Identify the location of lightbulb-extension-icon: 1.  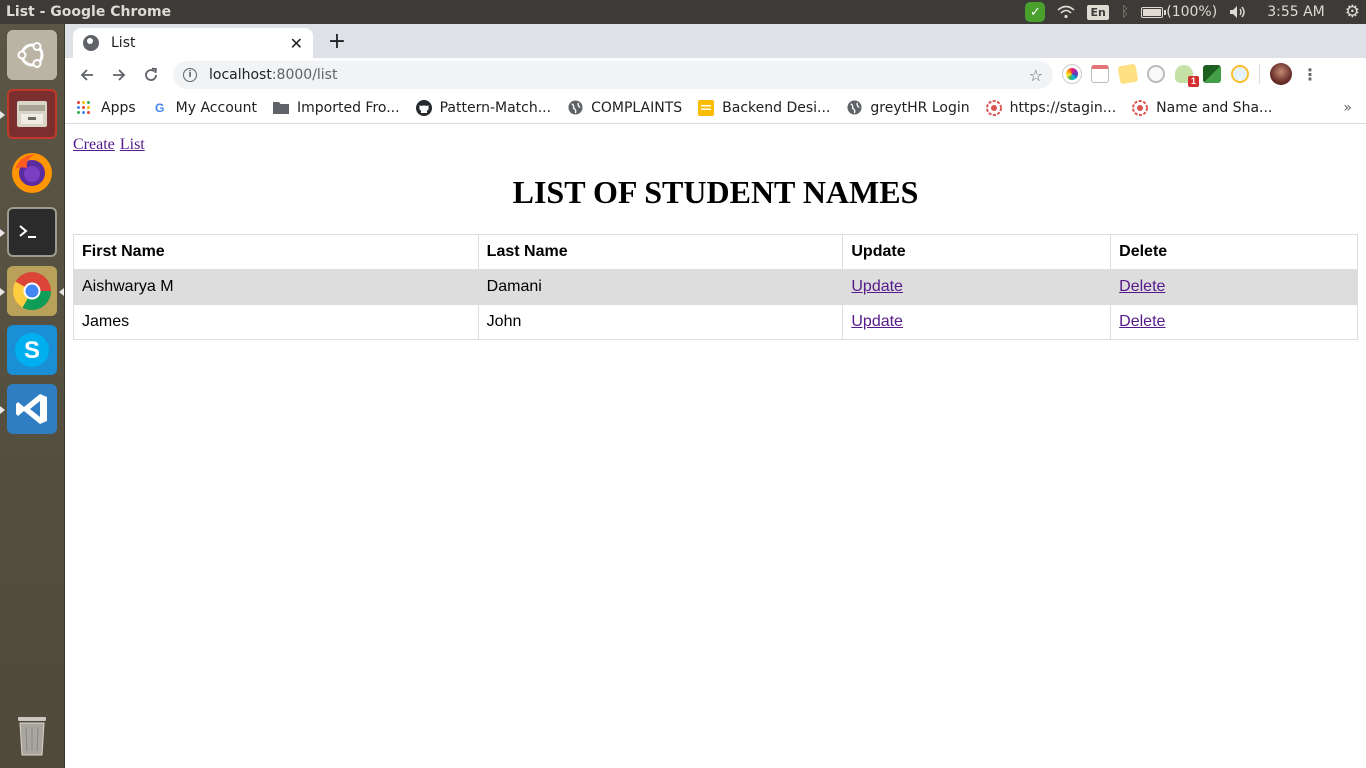
(1187, 76).